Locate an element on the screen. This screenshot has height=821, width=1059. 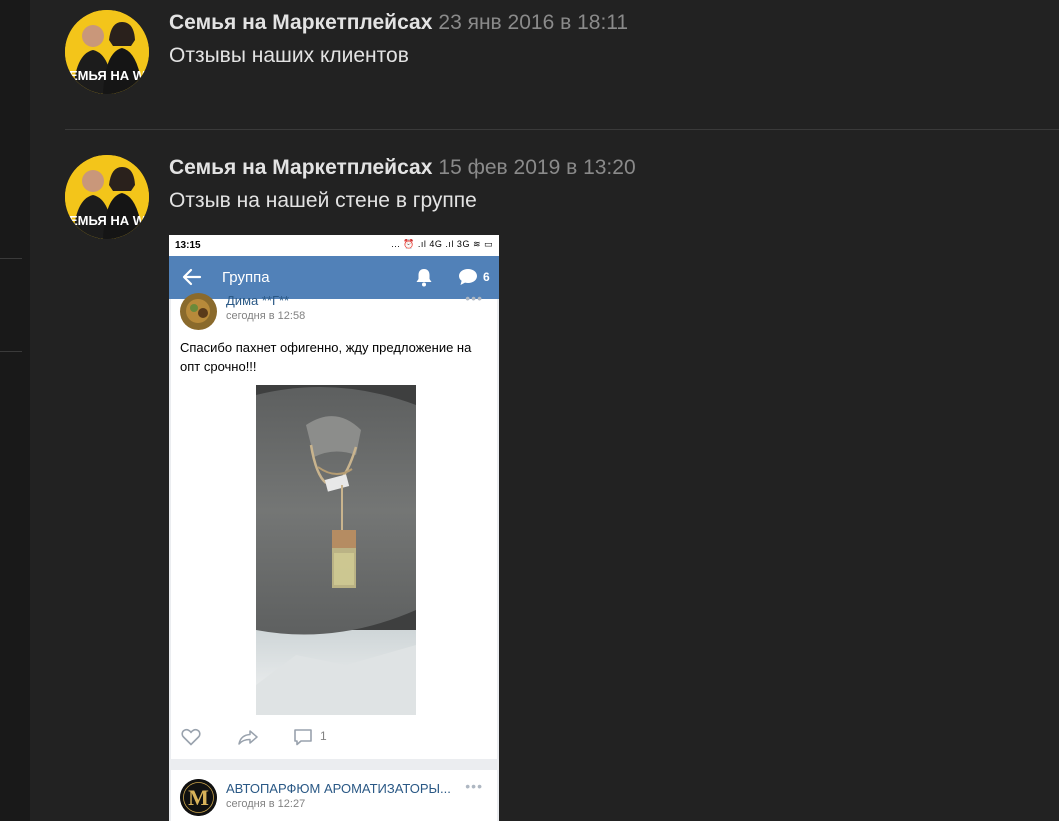
status-time: 13:15 is located at coordinates (188, 245).